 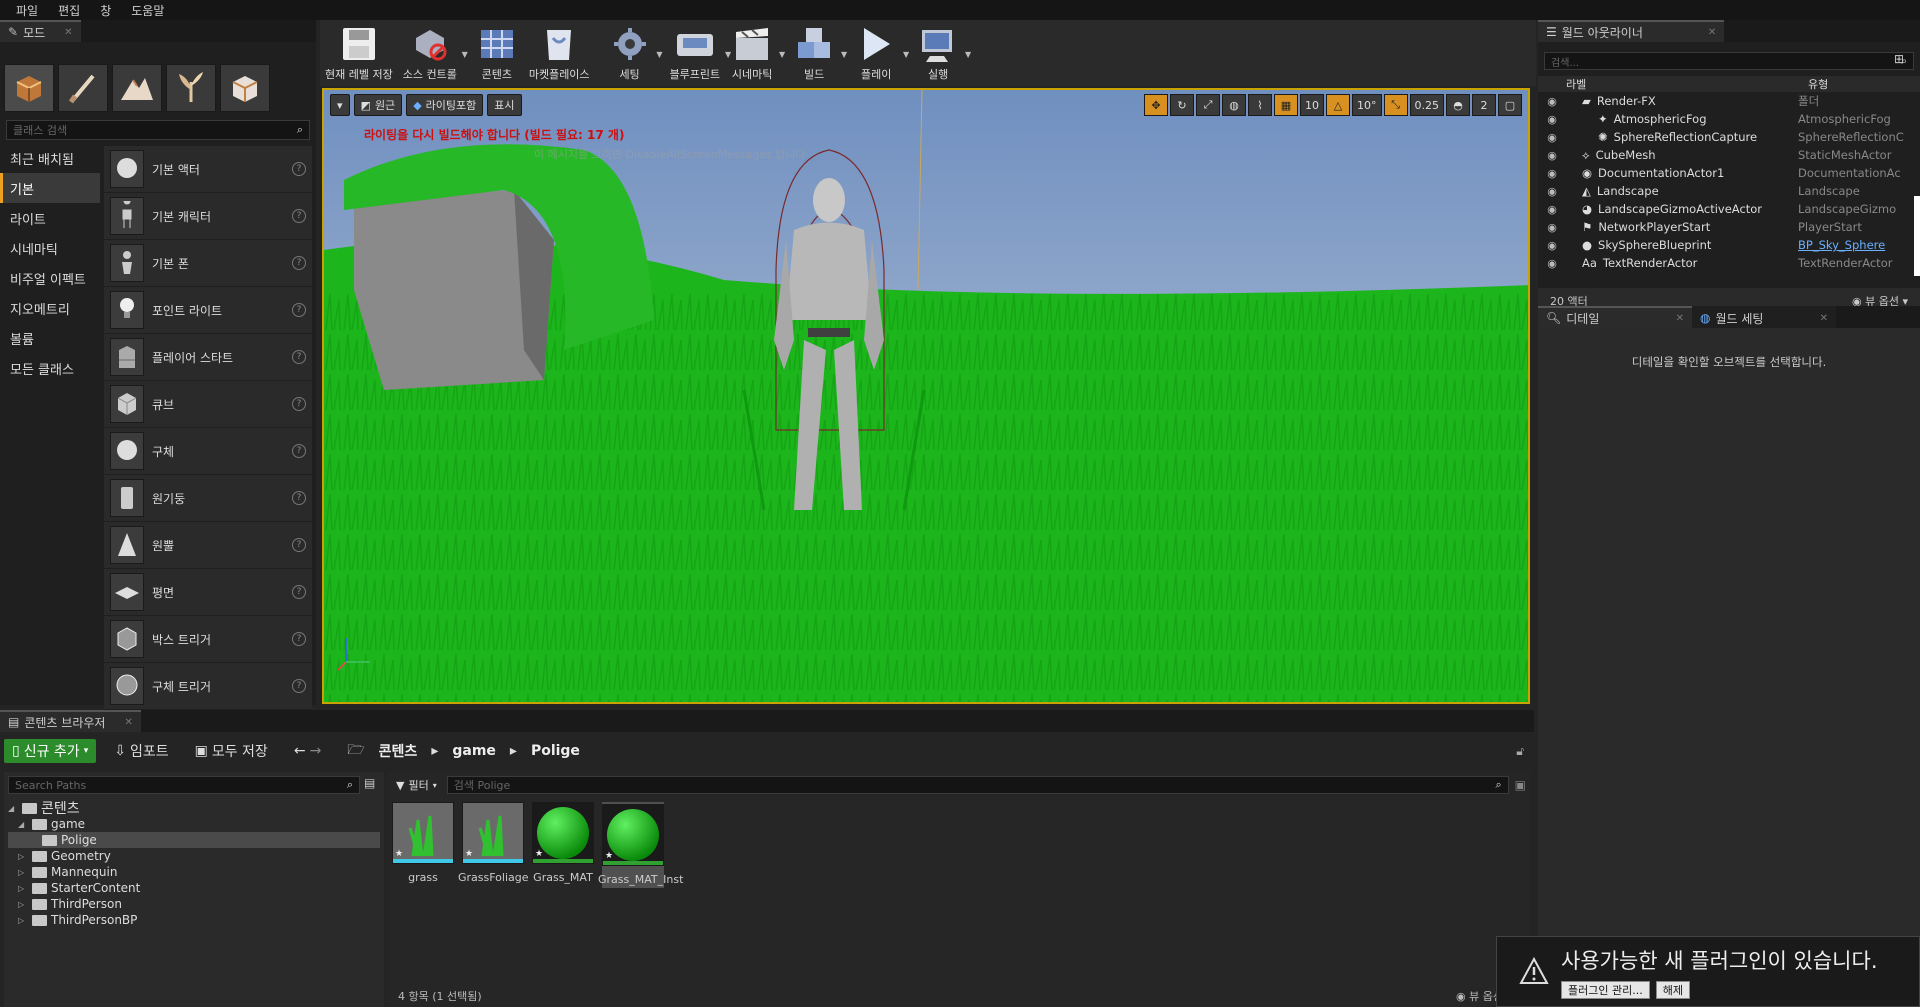 What do you see at coordinates (1182, 105) in the screenshot?
I see `rotate-tool-icon: ↻` at bounding box center [1182, 105].